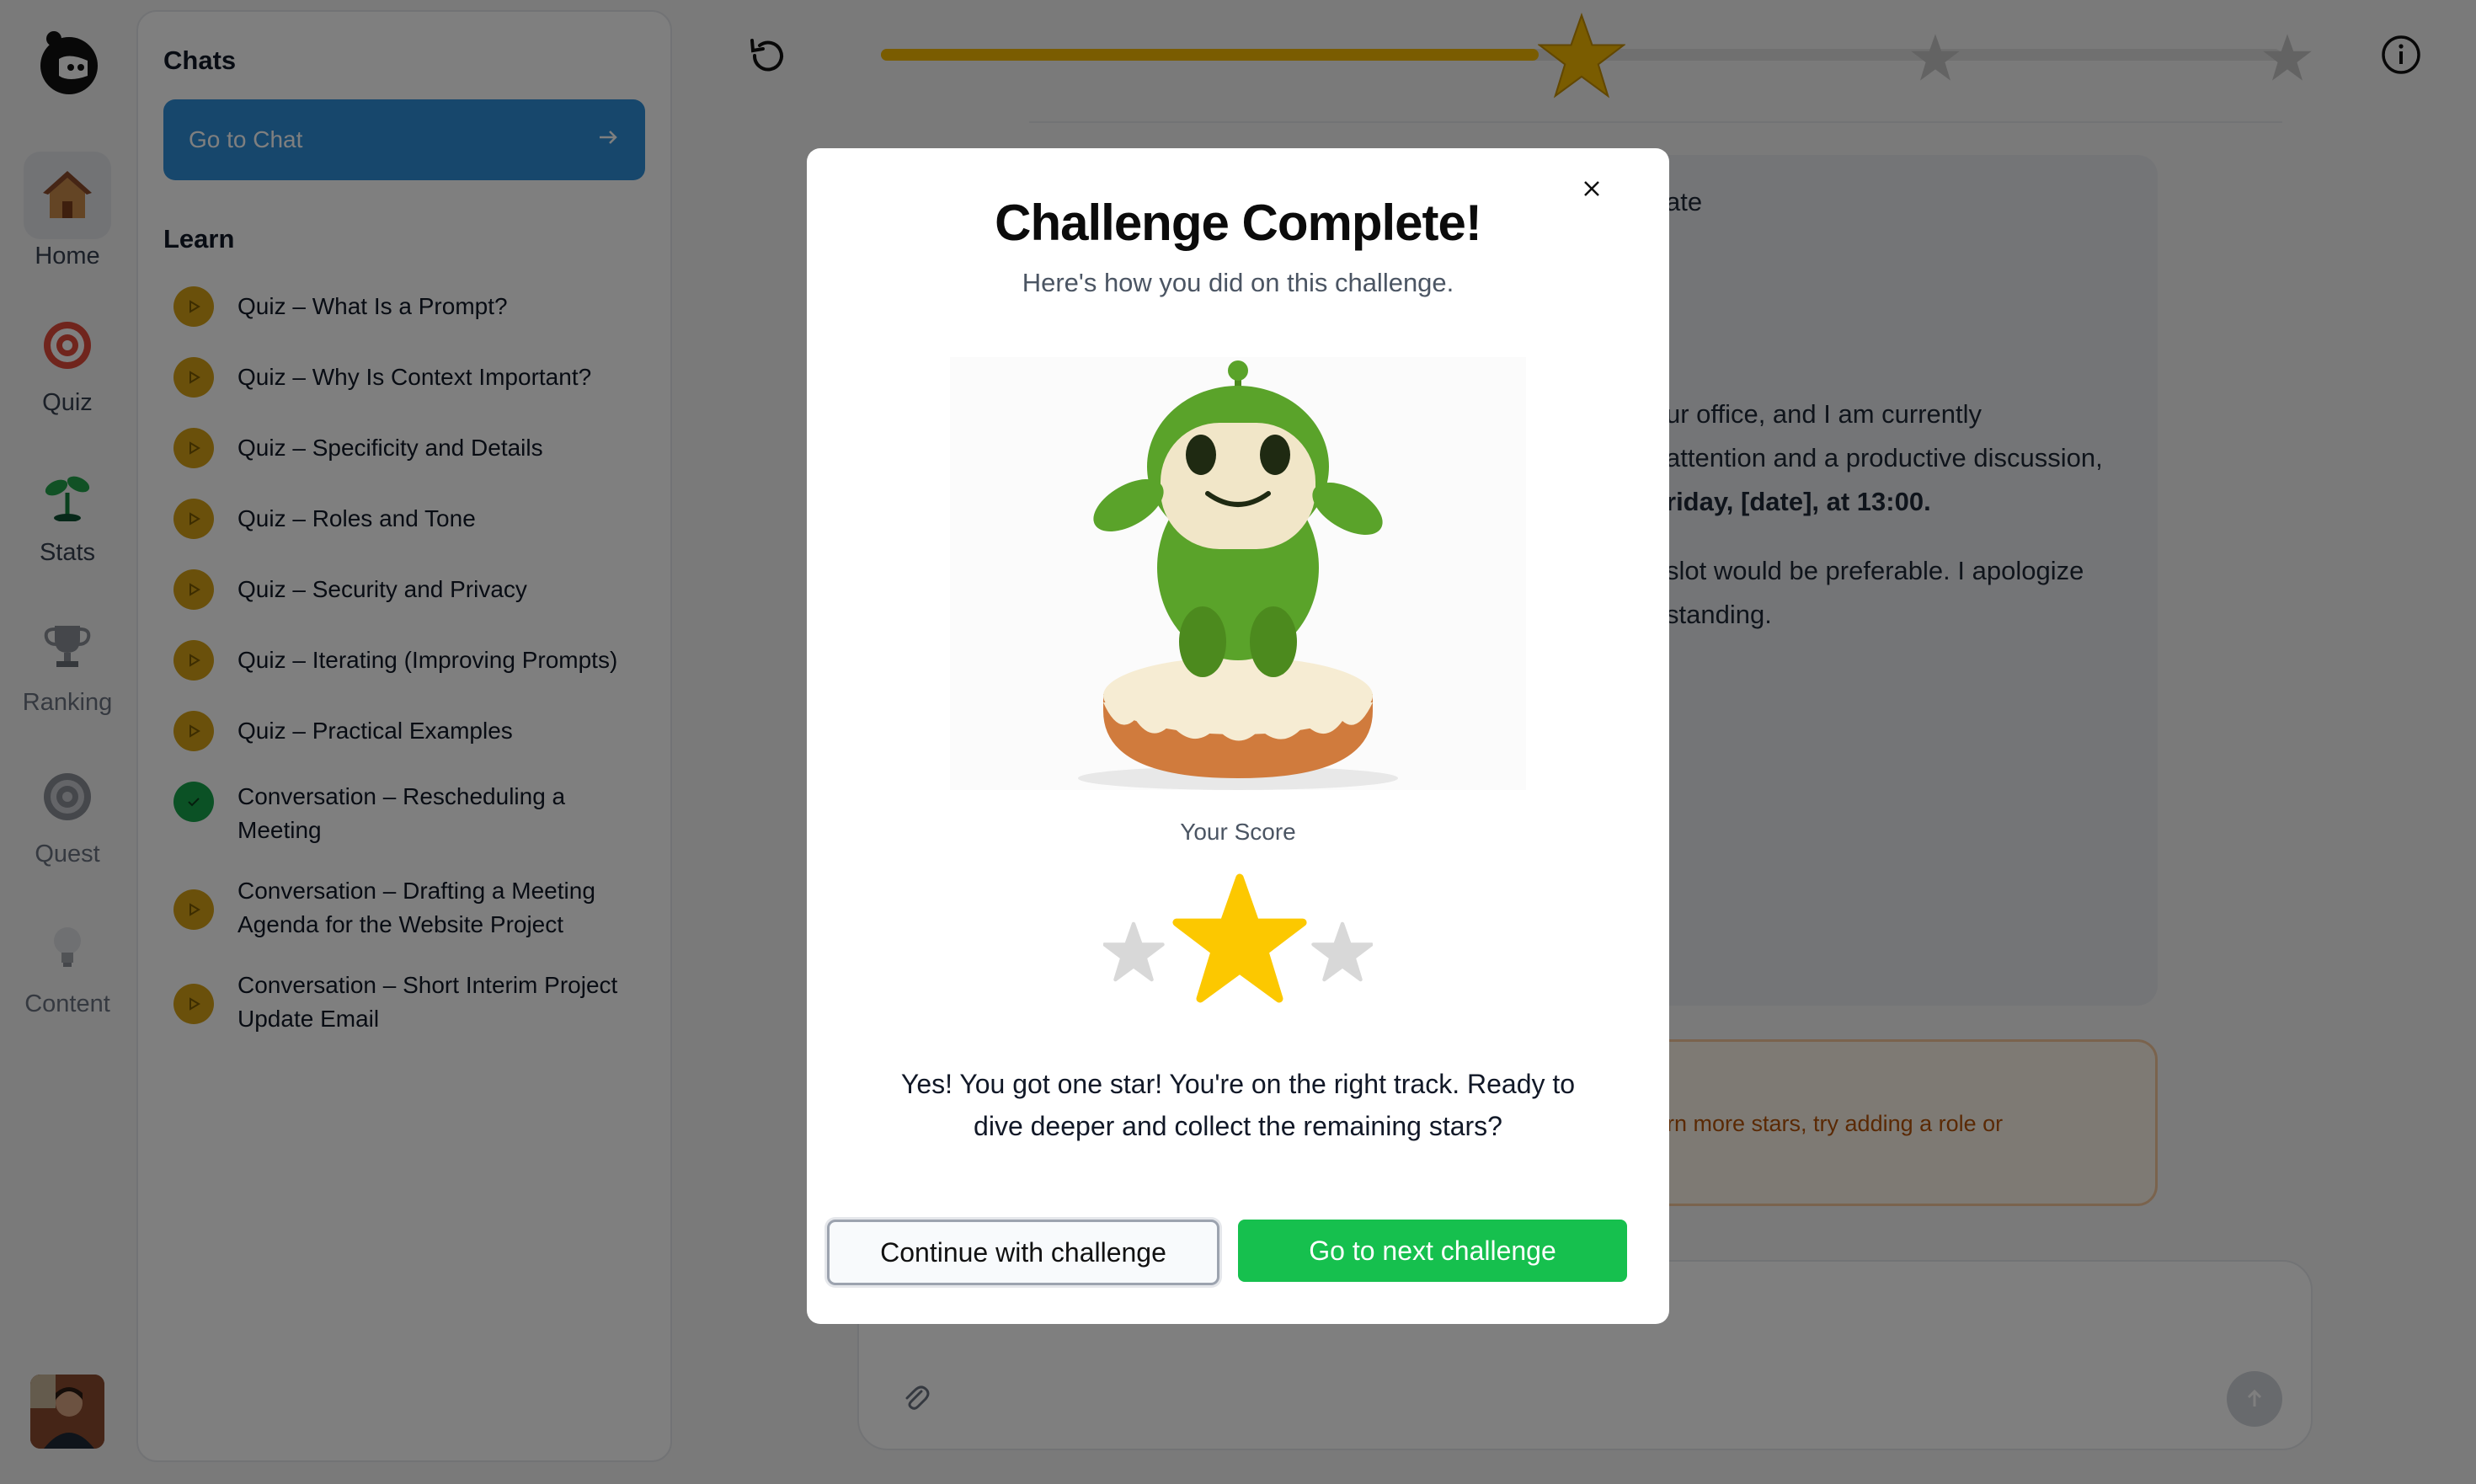 The height and width of the screenshot is (1484, 2476). What do you see at coordinates (1432, 1251) in the screenshot?
I see `next-challenge-button: Go to next challenge` at bounding box center [1432, 1251].